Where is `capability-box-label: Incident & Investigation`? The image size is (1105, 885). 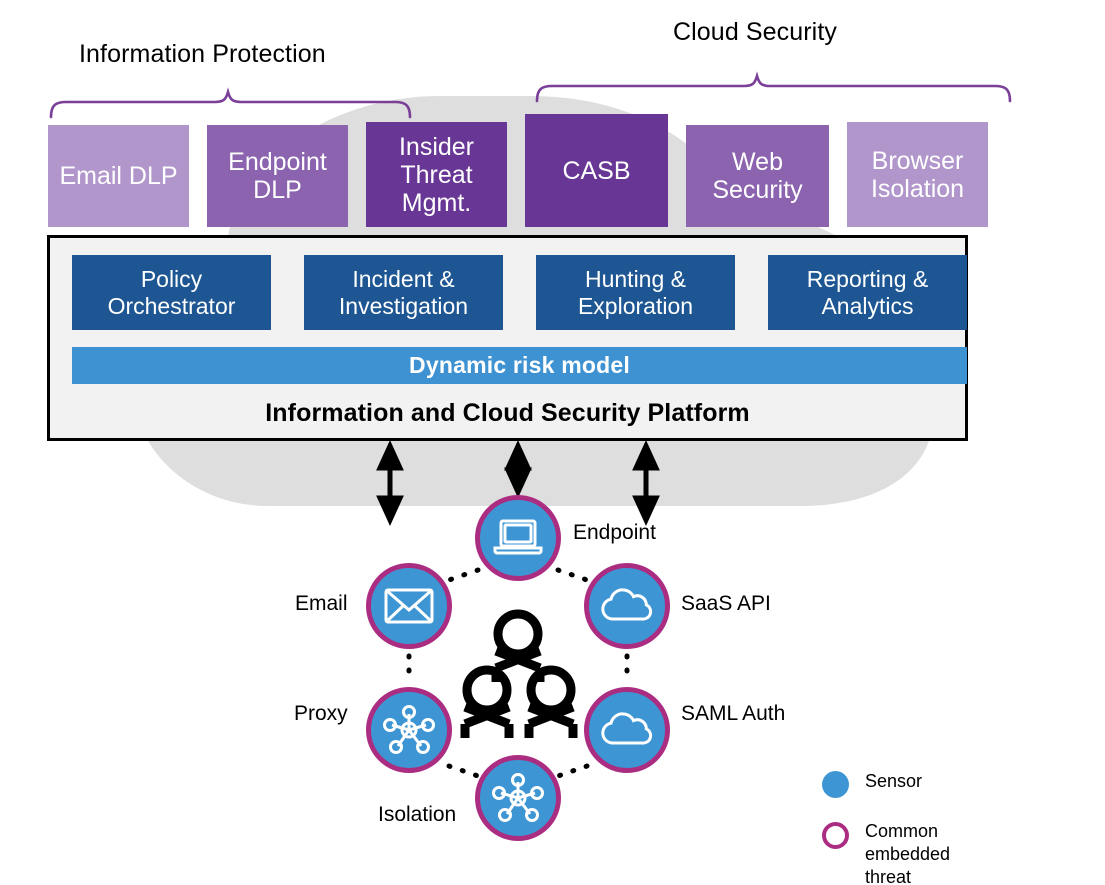 capability-box-label: Incident & Investigation is located at coordinates (403, 292).